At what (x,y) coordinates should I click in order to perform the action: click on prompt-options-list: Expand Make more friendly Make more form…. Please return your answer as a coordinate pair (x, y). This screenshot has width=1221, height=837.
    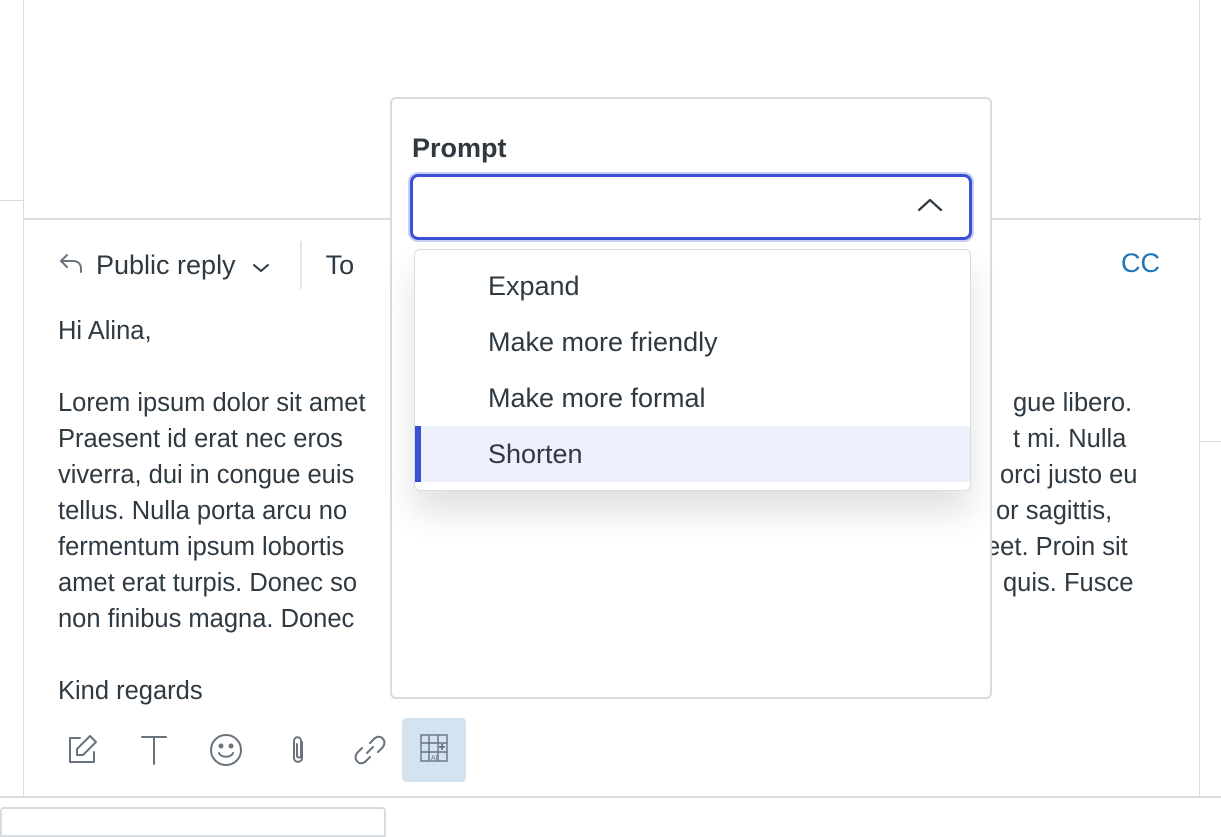
    Looking at the image, I should click on (692, 370).